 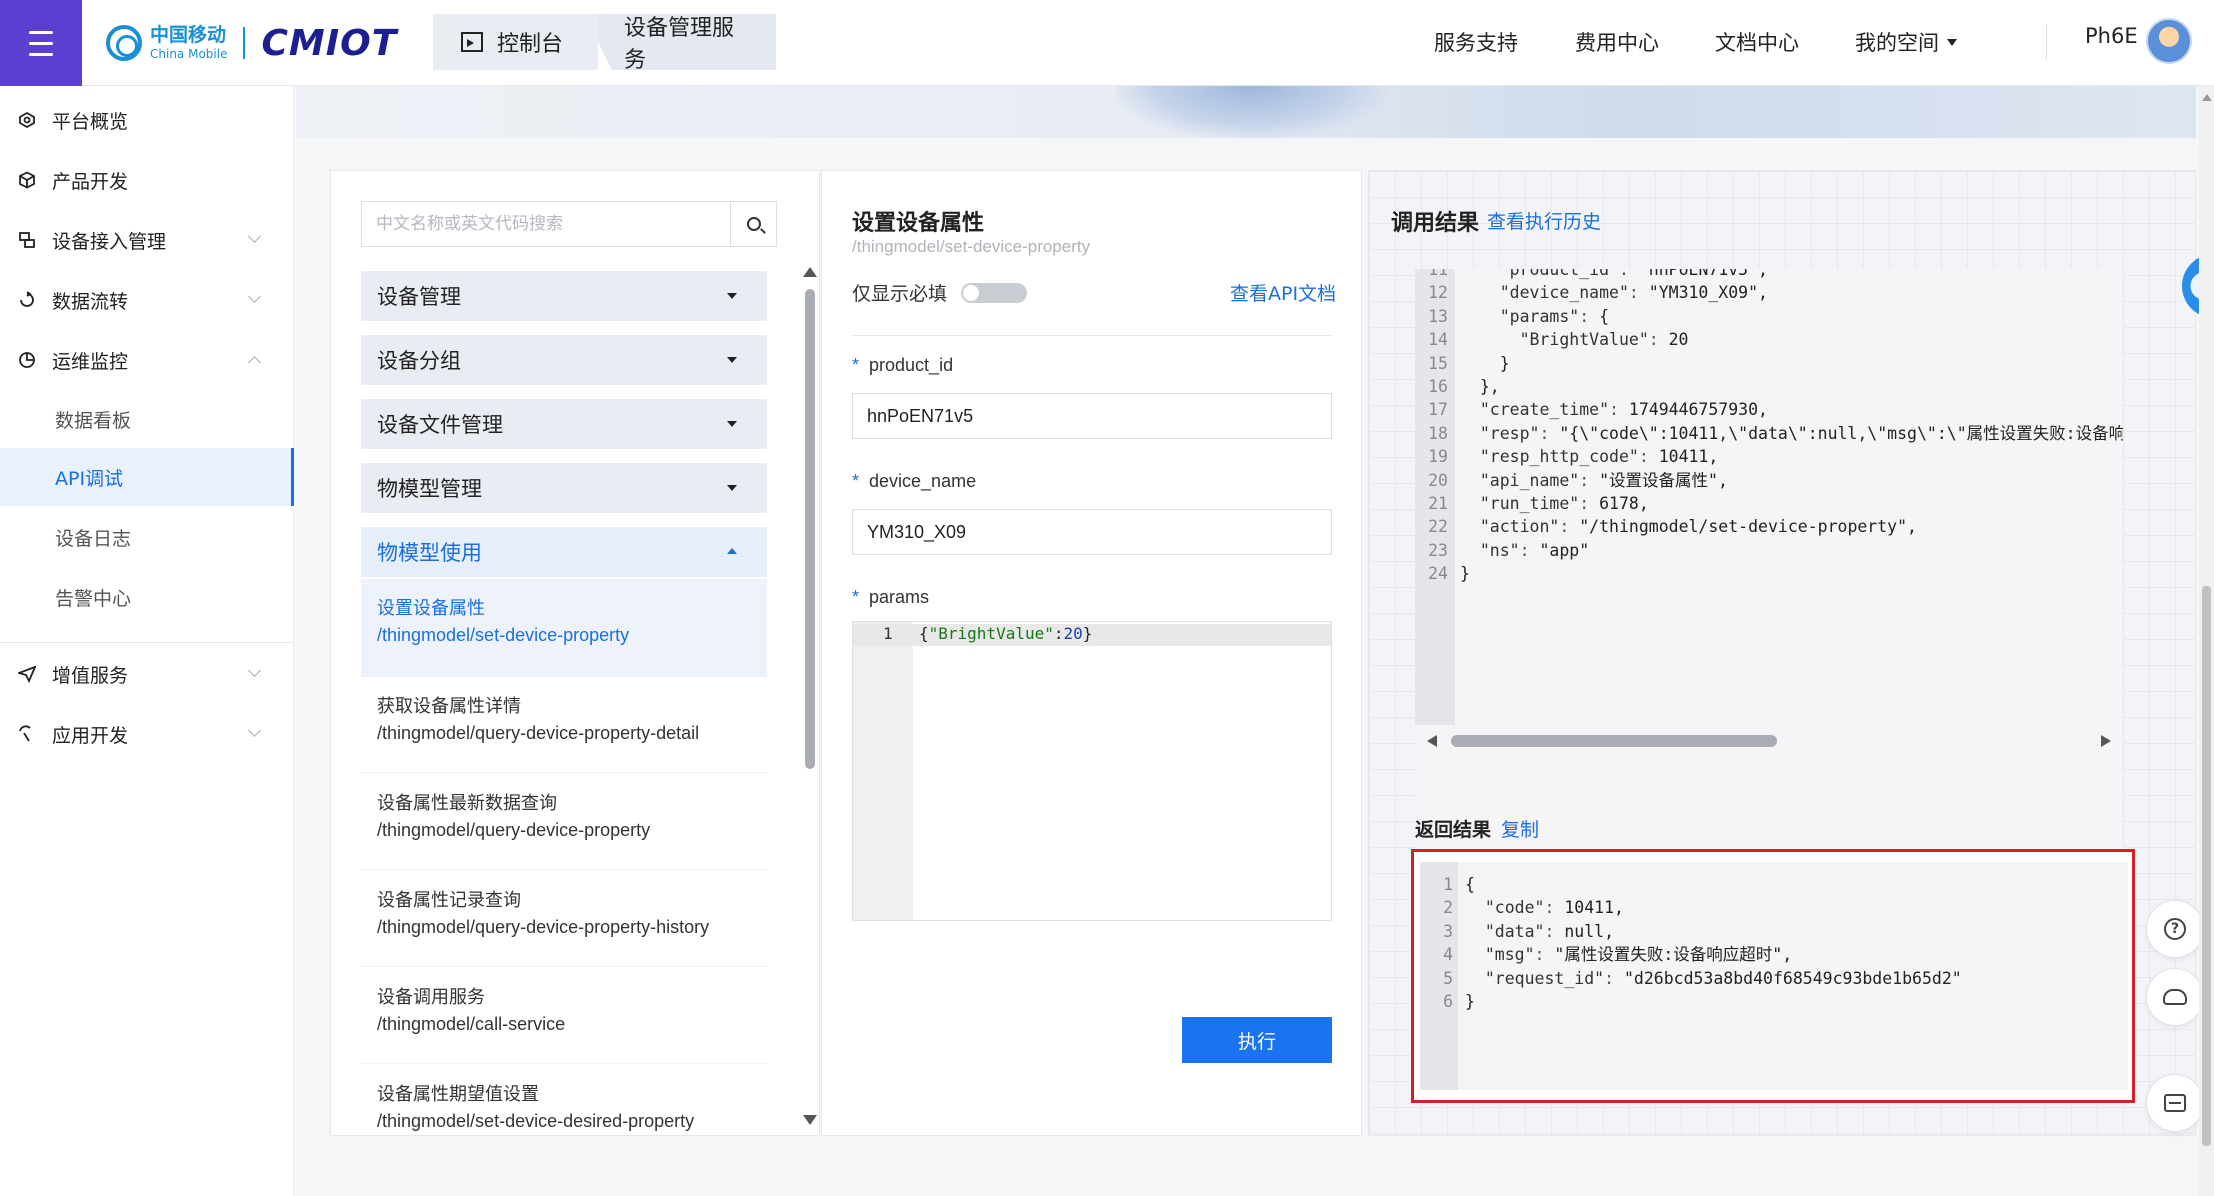 What do you see at coordinates (918, 223) in the screenshot?
I see `form-title: 设置设备属性` at bounding box center [918, 223].